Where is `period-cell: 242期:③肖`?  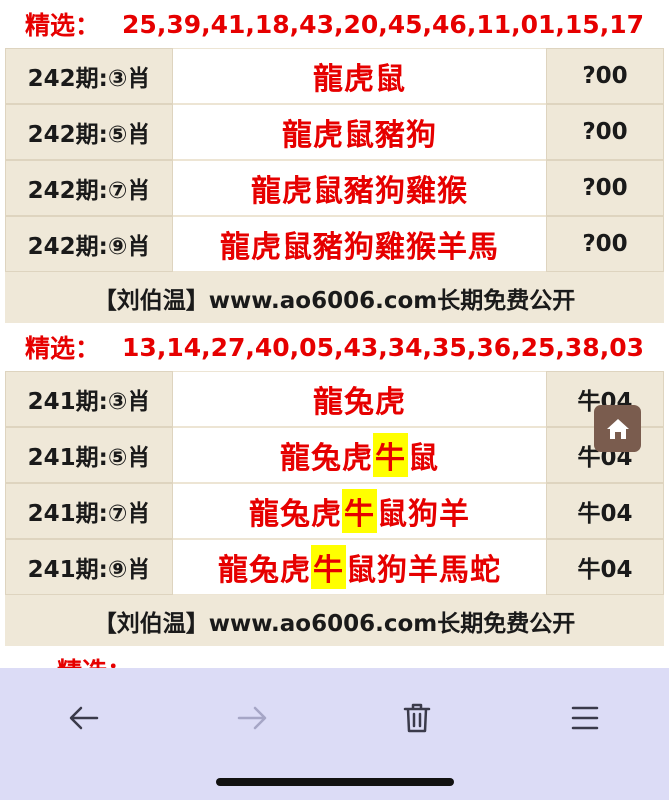 period-cell: 242期:③肖 is located at coordinates (89, 76).